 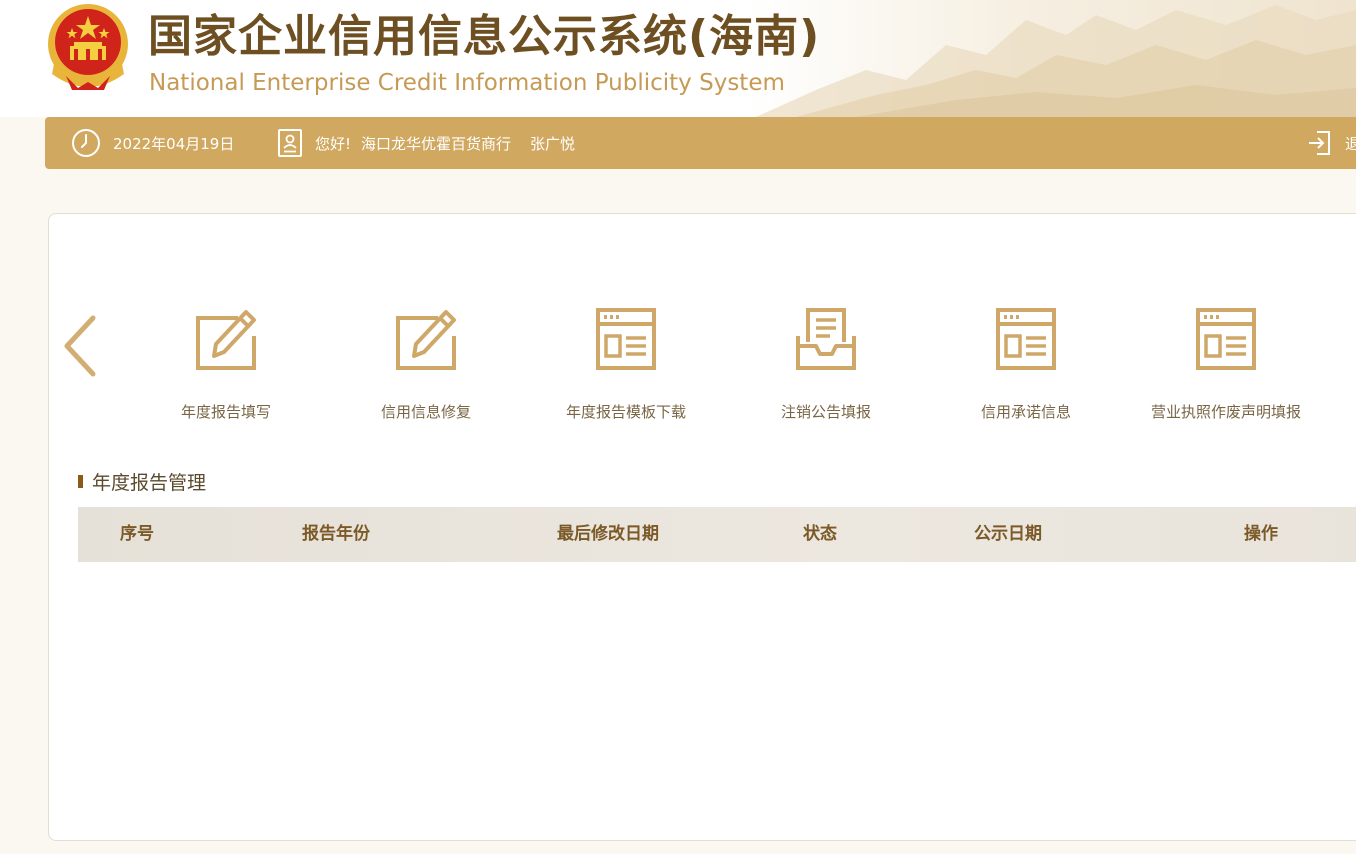 What do you see at coordinates (1008, 534) in the screenshot?
I see `column-header-publish-date: 公示日期` at bounding box center [1008, 534].